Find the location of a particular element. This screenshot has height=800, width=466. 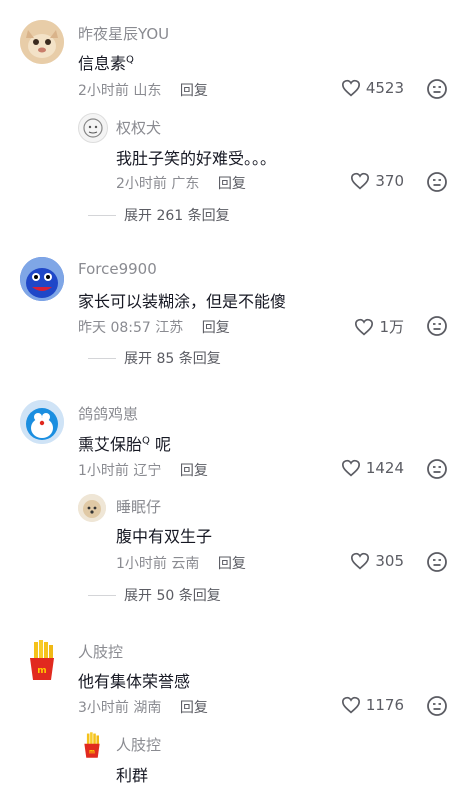

like-button: 305 is located at coordinates (377, 561).